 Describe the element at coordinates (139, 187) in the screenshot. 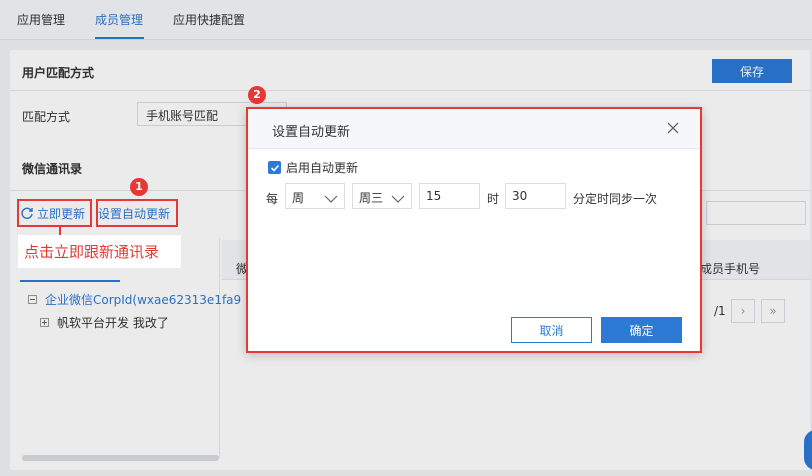

I see `annotation-marker-1: 1` at that location.